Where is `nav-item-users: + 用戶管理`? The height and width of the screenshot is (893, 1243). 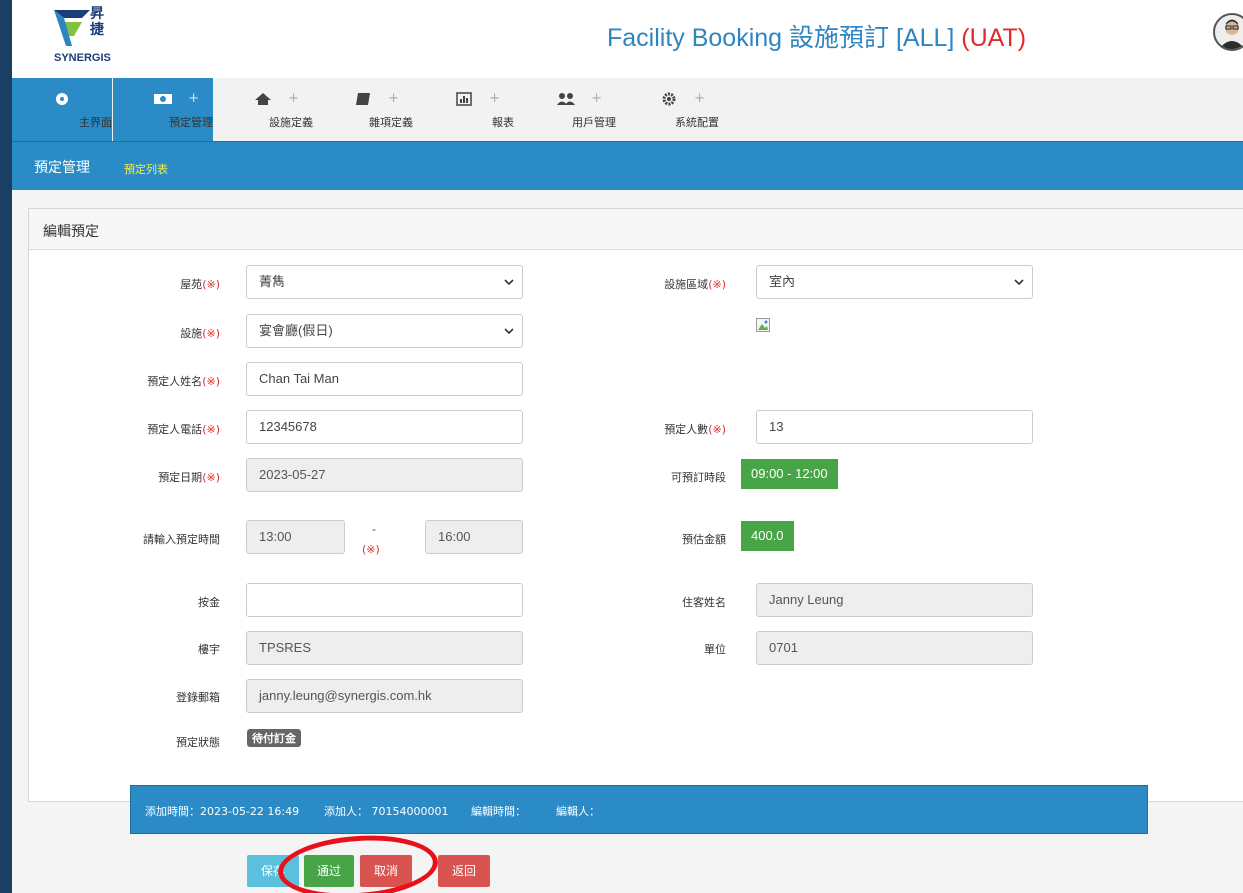
nav-item-users: + 用戶管理 is located at coordinates (566, 109).